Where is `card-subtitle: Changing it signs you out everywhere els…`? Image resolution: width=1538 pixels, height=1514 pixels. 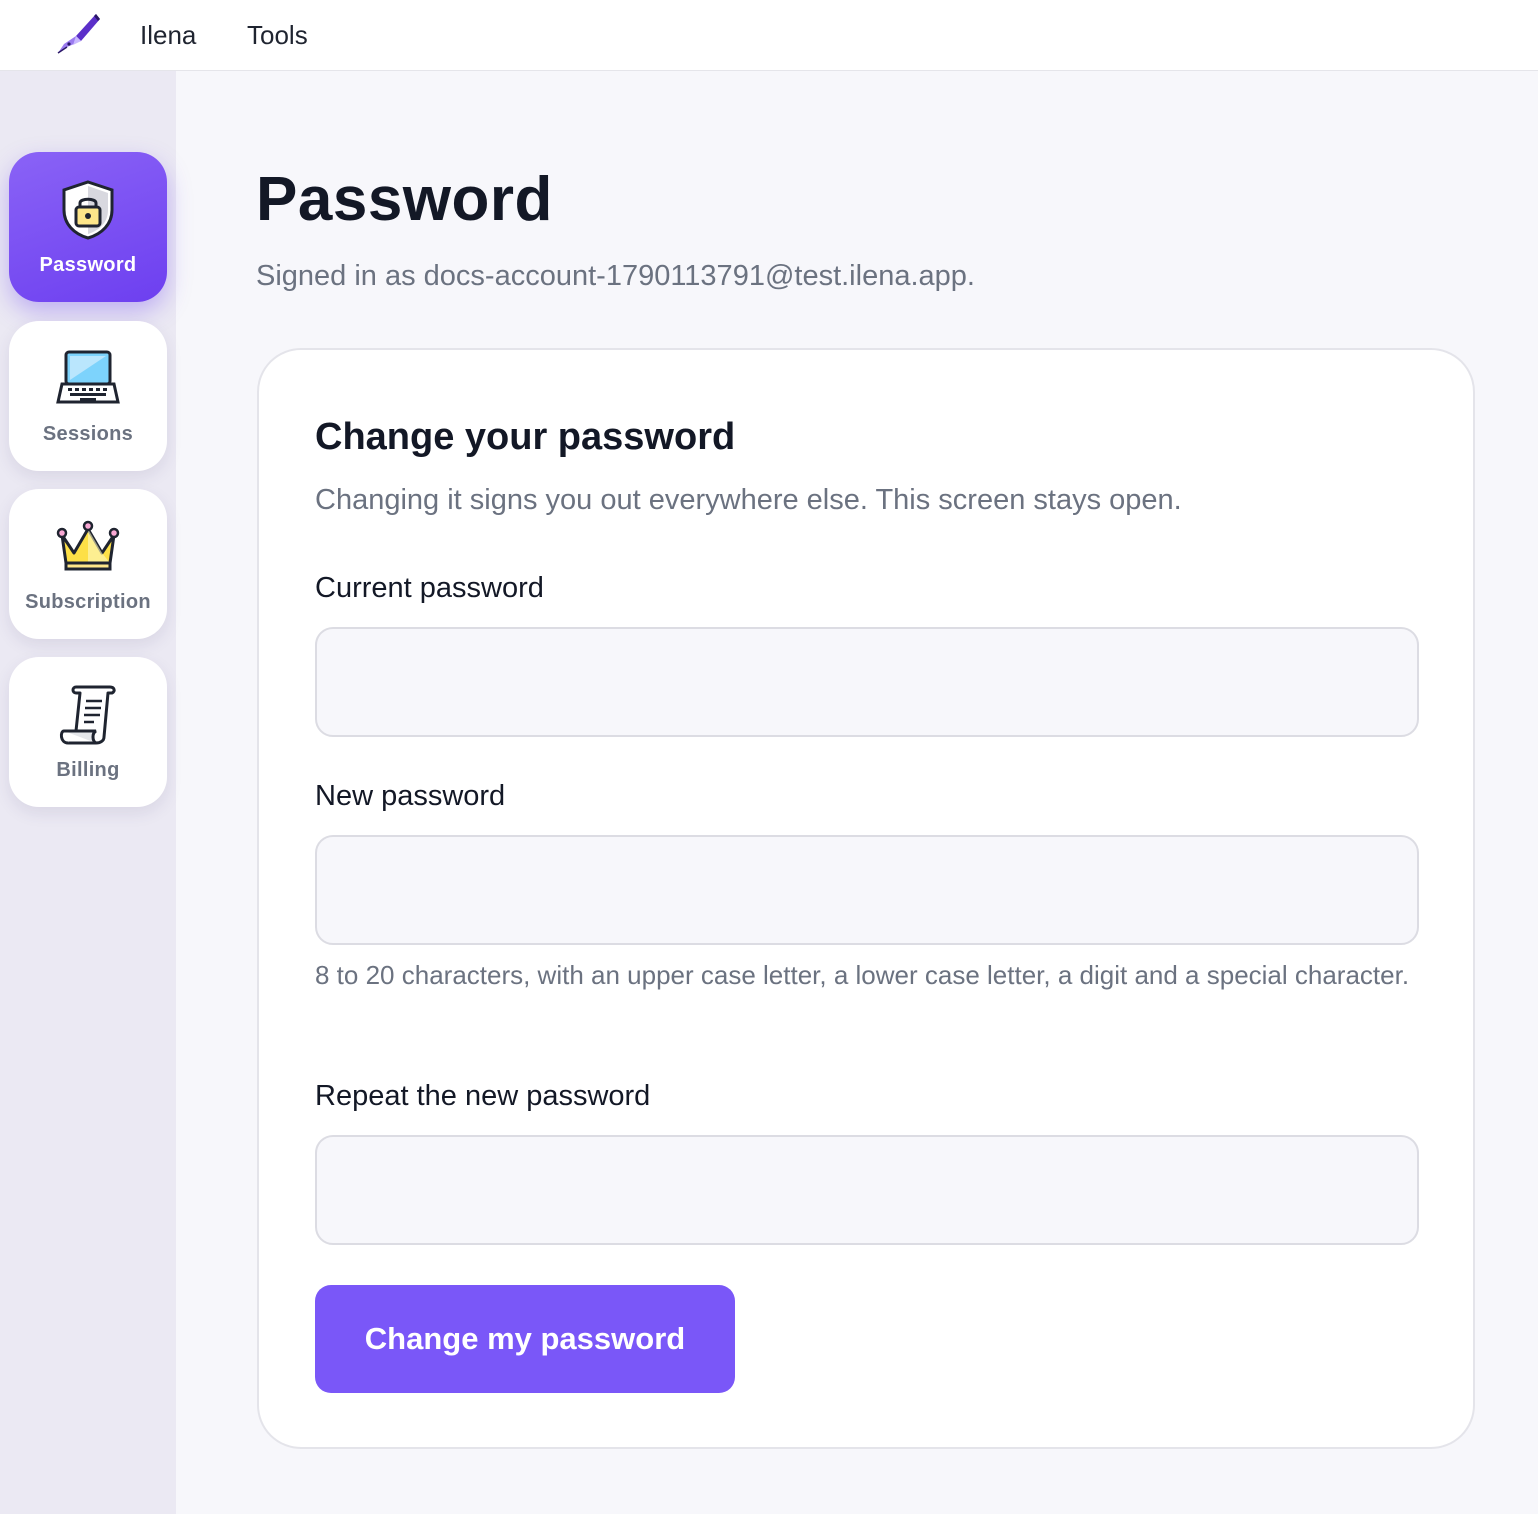
card-subtitle: Changing it signs you out everywhere els… is located at coordinates (748, 500).